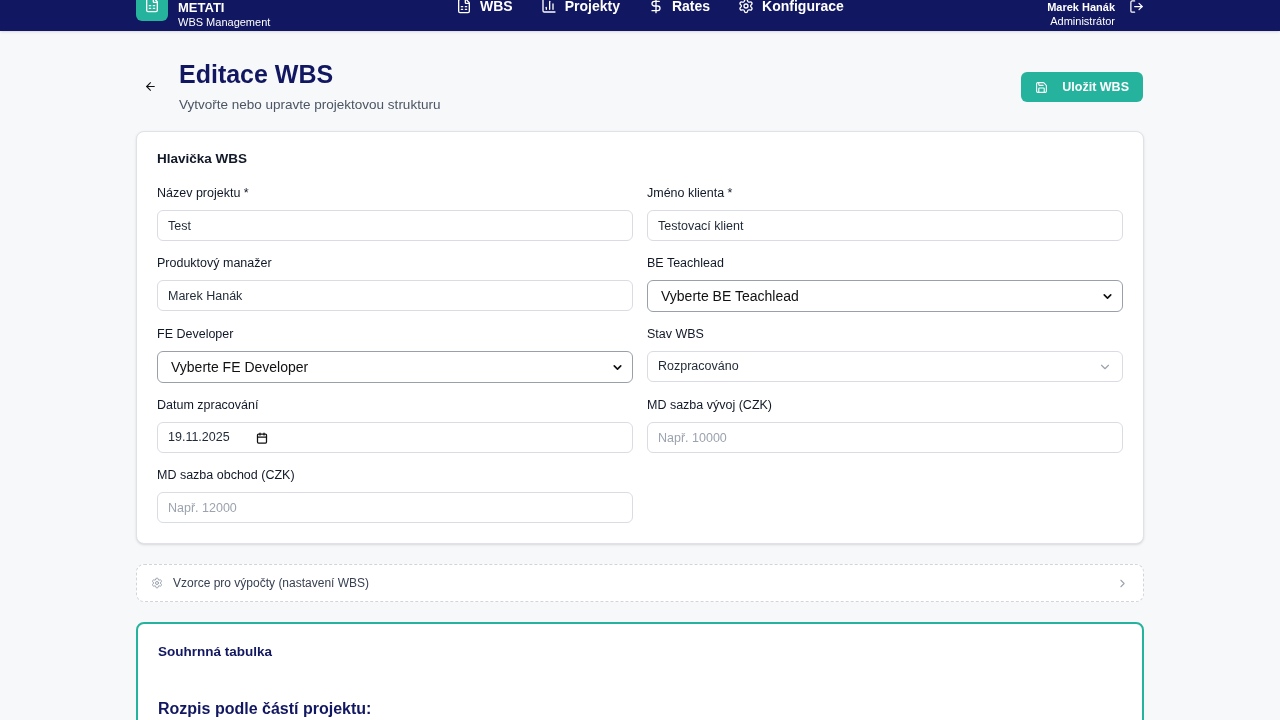 This screenshot has width=1280, height=720. What do you see at coordinates (215, 263) in the screenshot?
I see `field-label: Produktový manažer` at bounding box center [215, 263].